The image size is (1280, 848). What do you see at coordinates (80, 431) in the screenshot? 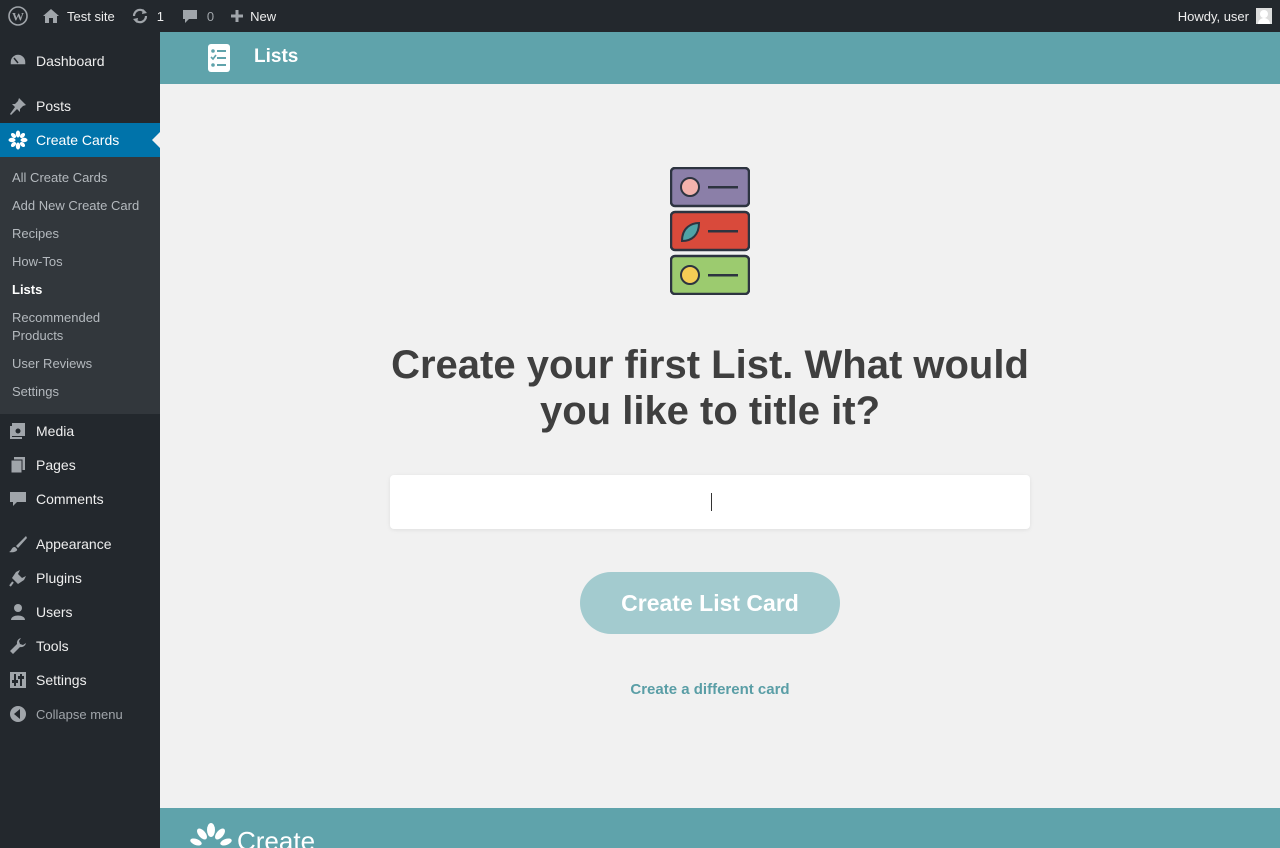
I see `menu-media: Media` at bounding box center [80, 431].